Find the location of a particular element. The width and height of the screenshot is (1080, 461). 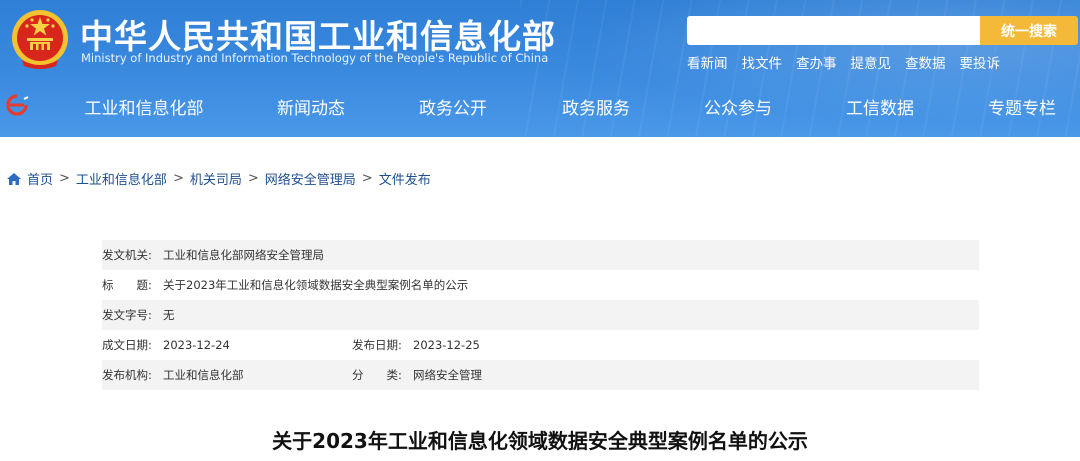

meta-value: 2023-12-25 is located at coordinates (446, 345).